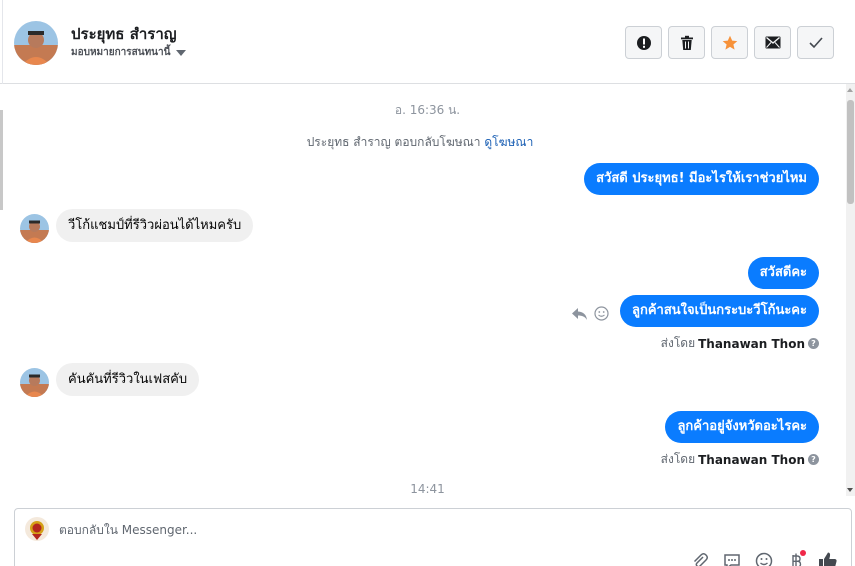 The width and height of the screenshot is (855, 566). I want to click on delete-button, so click(686, 42).